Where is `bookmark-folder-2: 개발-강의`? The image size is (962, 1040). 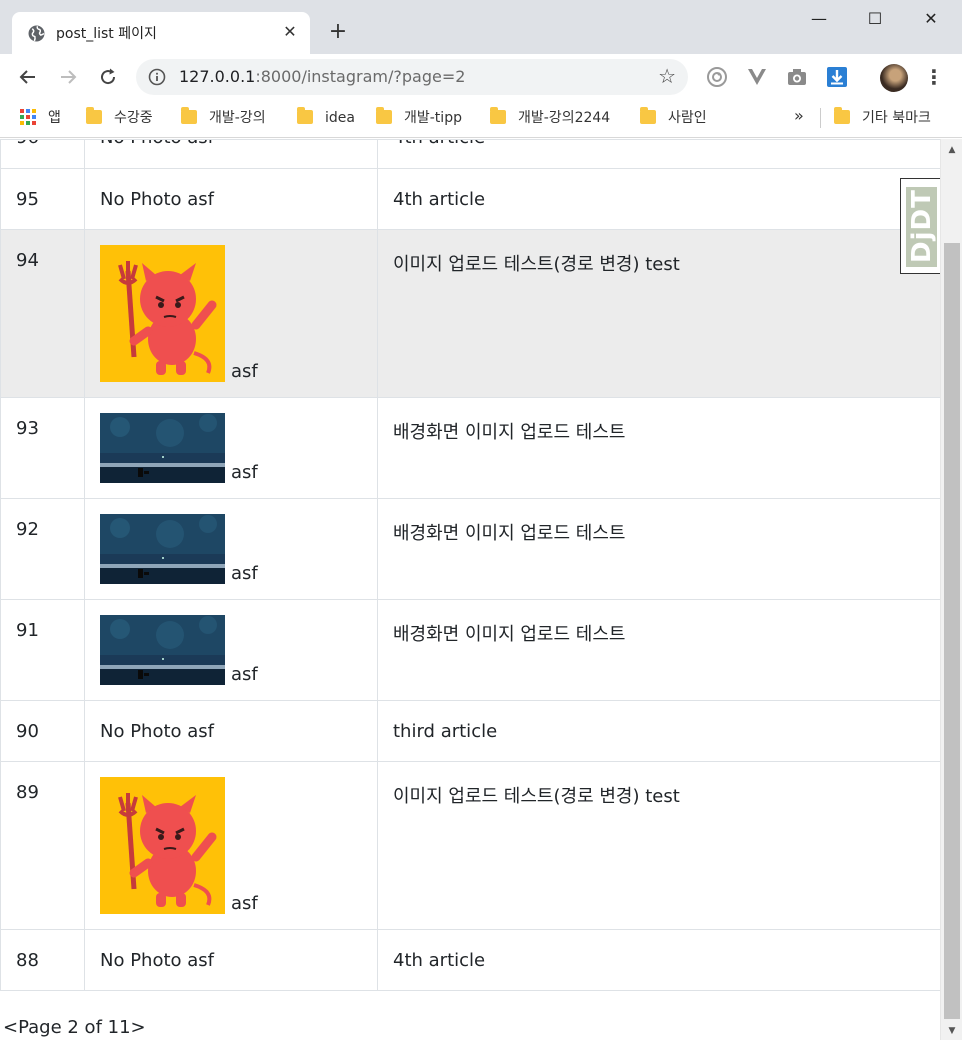 bookmark-folder-2: 개발-강의 is located at coordinates (223, 117).